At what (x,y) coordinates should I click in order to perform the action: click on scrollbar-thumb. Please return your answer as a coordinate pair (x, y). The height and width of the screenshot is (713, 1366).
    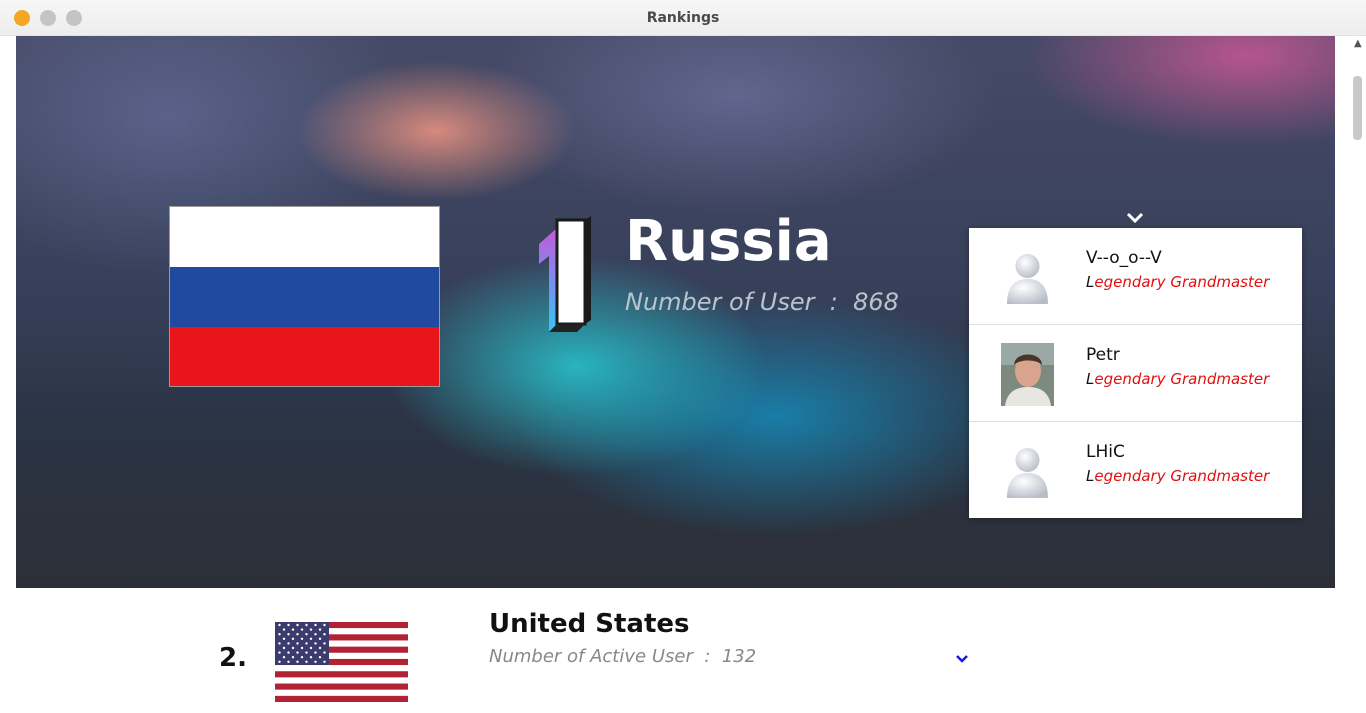
    Looking at the image, I should click on (1357, 108).